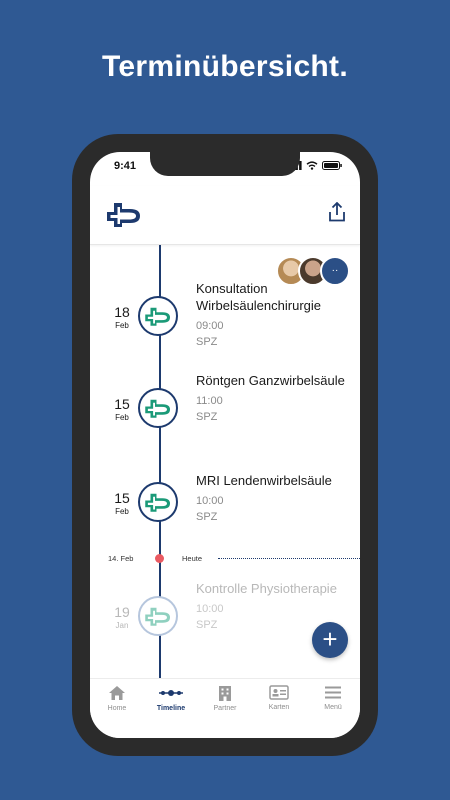 Image resolution: width=450 pixels, height=800 pixels. I want to click on status-time: 9:41, so click(125, 166).